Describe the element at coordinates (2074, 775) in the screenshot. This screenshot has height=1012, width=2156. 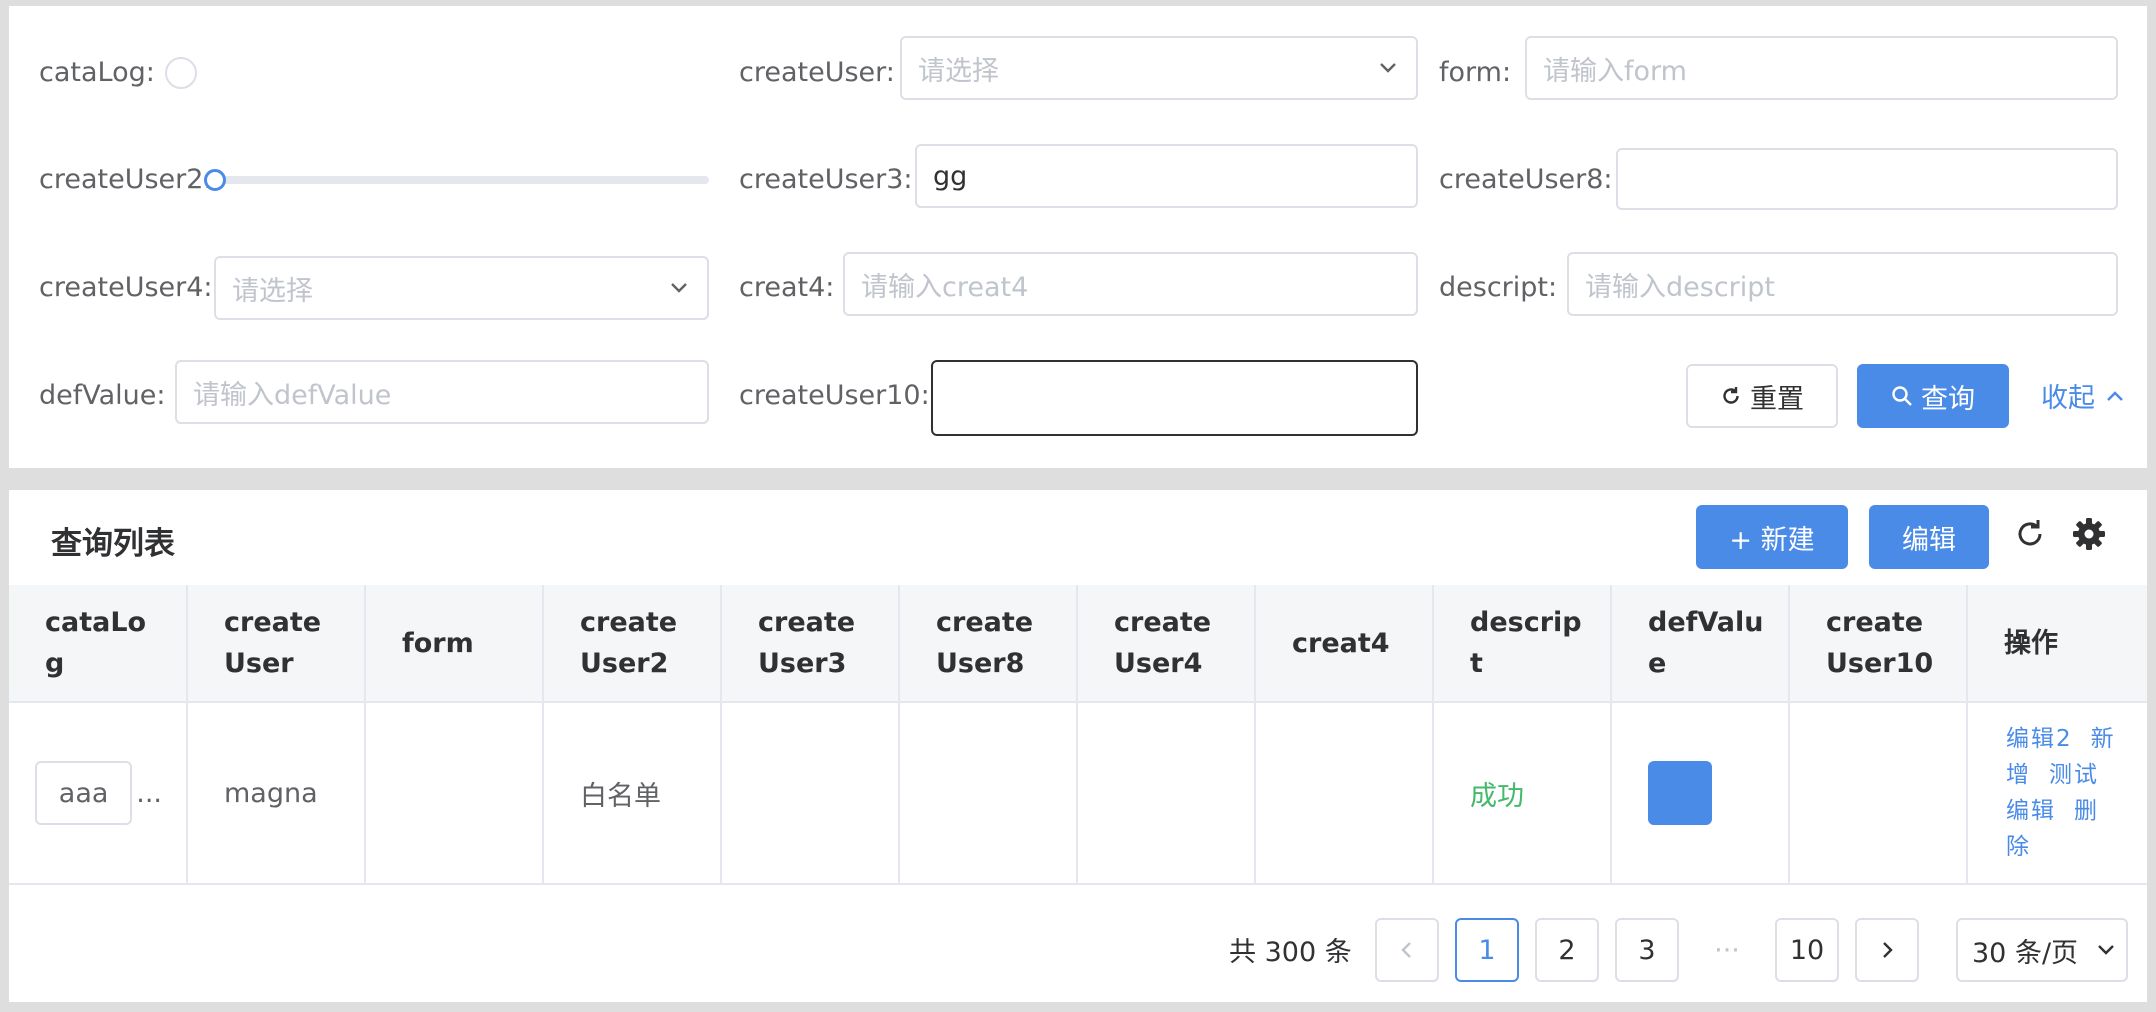
I see `test-link: 测试` at that location.